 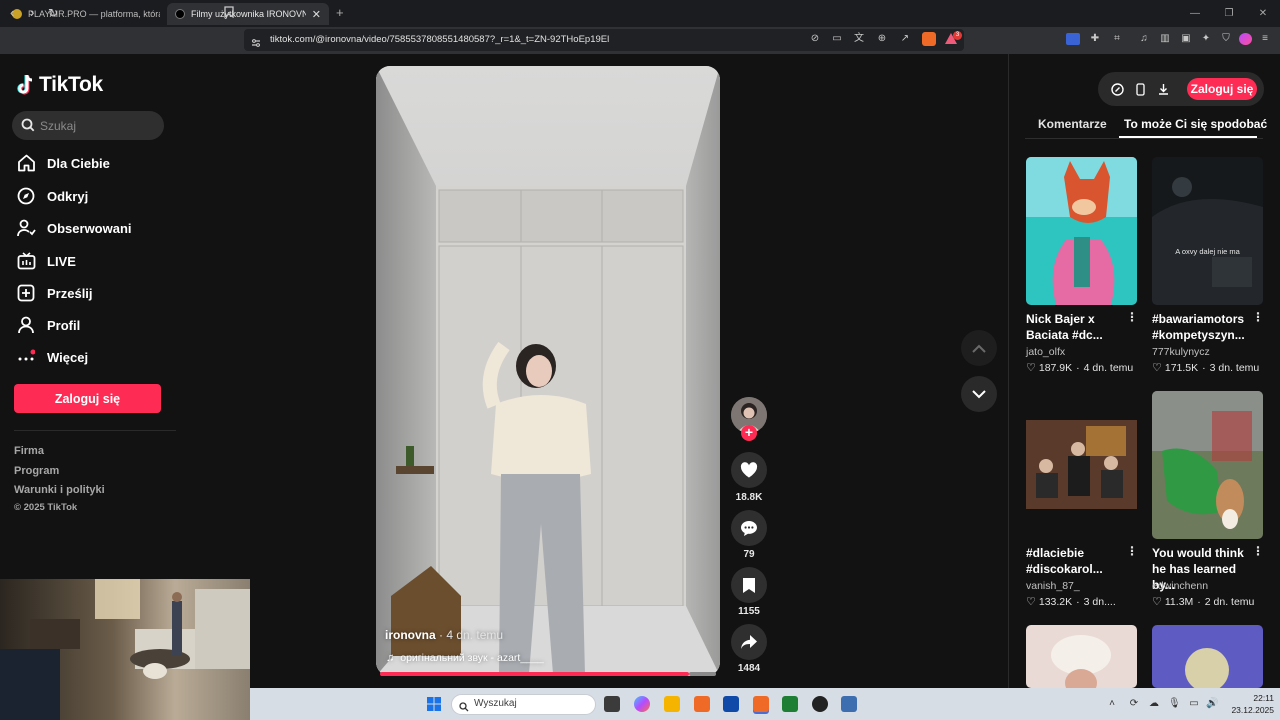 What do you see at coordinates (29, 451) in the screenshot?
I see `footer-link-company: Firma` at bounding box center [29, 451].